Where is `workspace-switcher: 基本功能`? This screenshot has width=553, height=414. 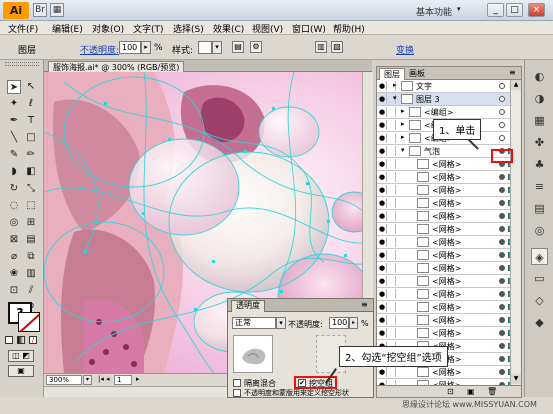
workspace-switcher: 基本功能 is located at coordinates (434, 11).